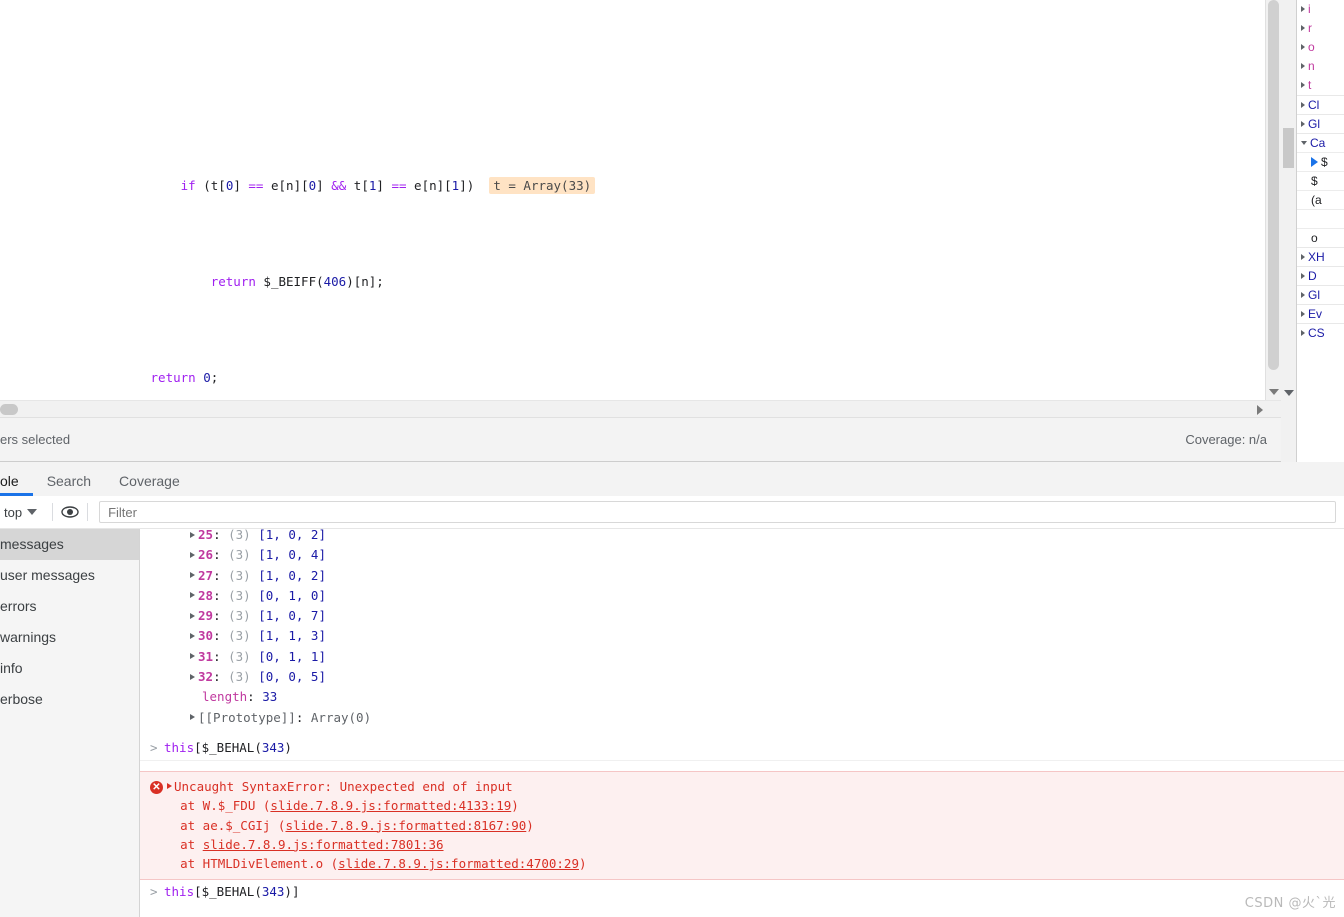 The height and width of the screenshot is (917, 1344). What do you see at coordinates (767, 576) in the screenshot?
I see `array-entry-row: 27: (3) [1, 0, 2]` at bounding box center [767, 576].